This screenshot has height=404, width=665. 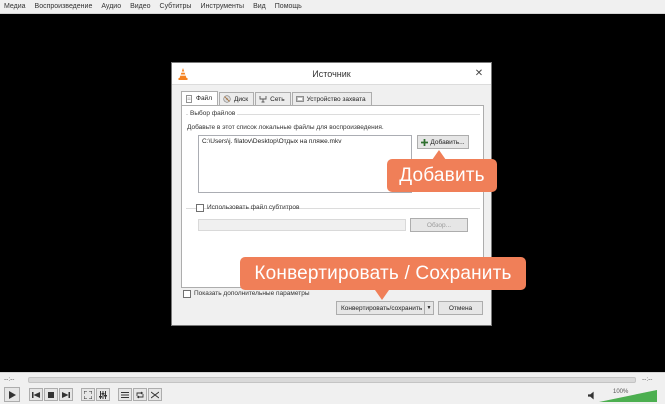 What do you see at coordinates (253, 207) in the screenshot?
I see `use-subtitle-label: Использовать файл субтитров` at bounding box center [253, 207].